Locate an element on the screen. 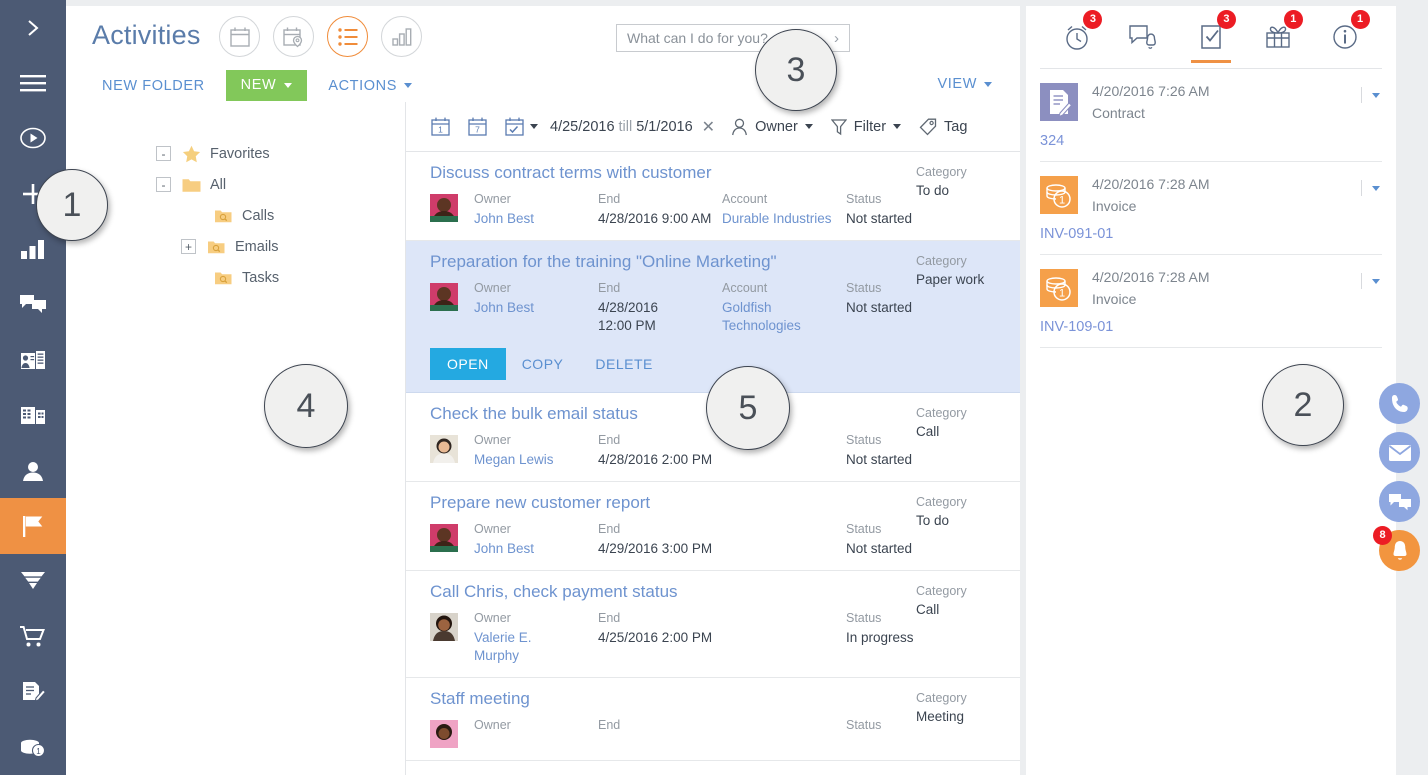 This screenshot has width=1428, height=775. view-dropdown: VIEW is located at coordinates (965, 84).